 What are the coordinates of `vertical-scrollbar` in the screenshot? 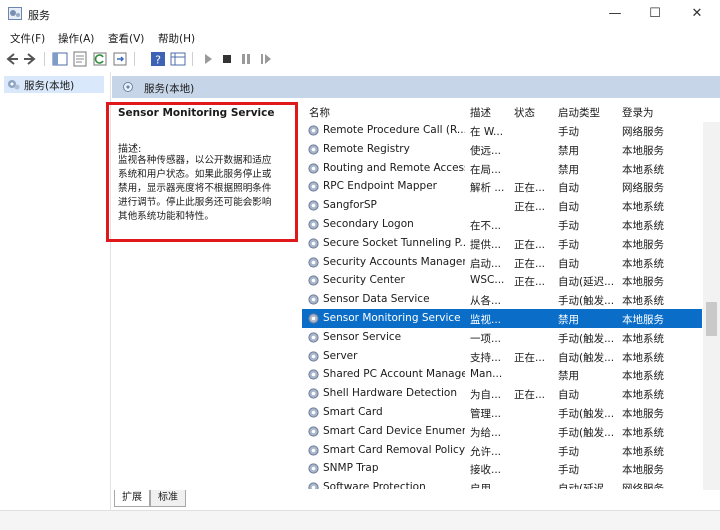 It's located at (711, 306).